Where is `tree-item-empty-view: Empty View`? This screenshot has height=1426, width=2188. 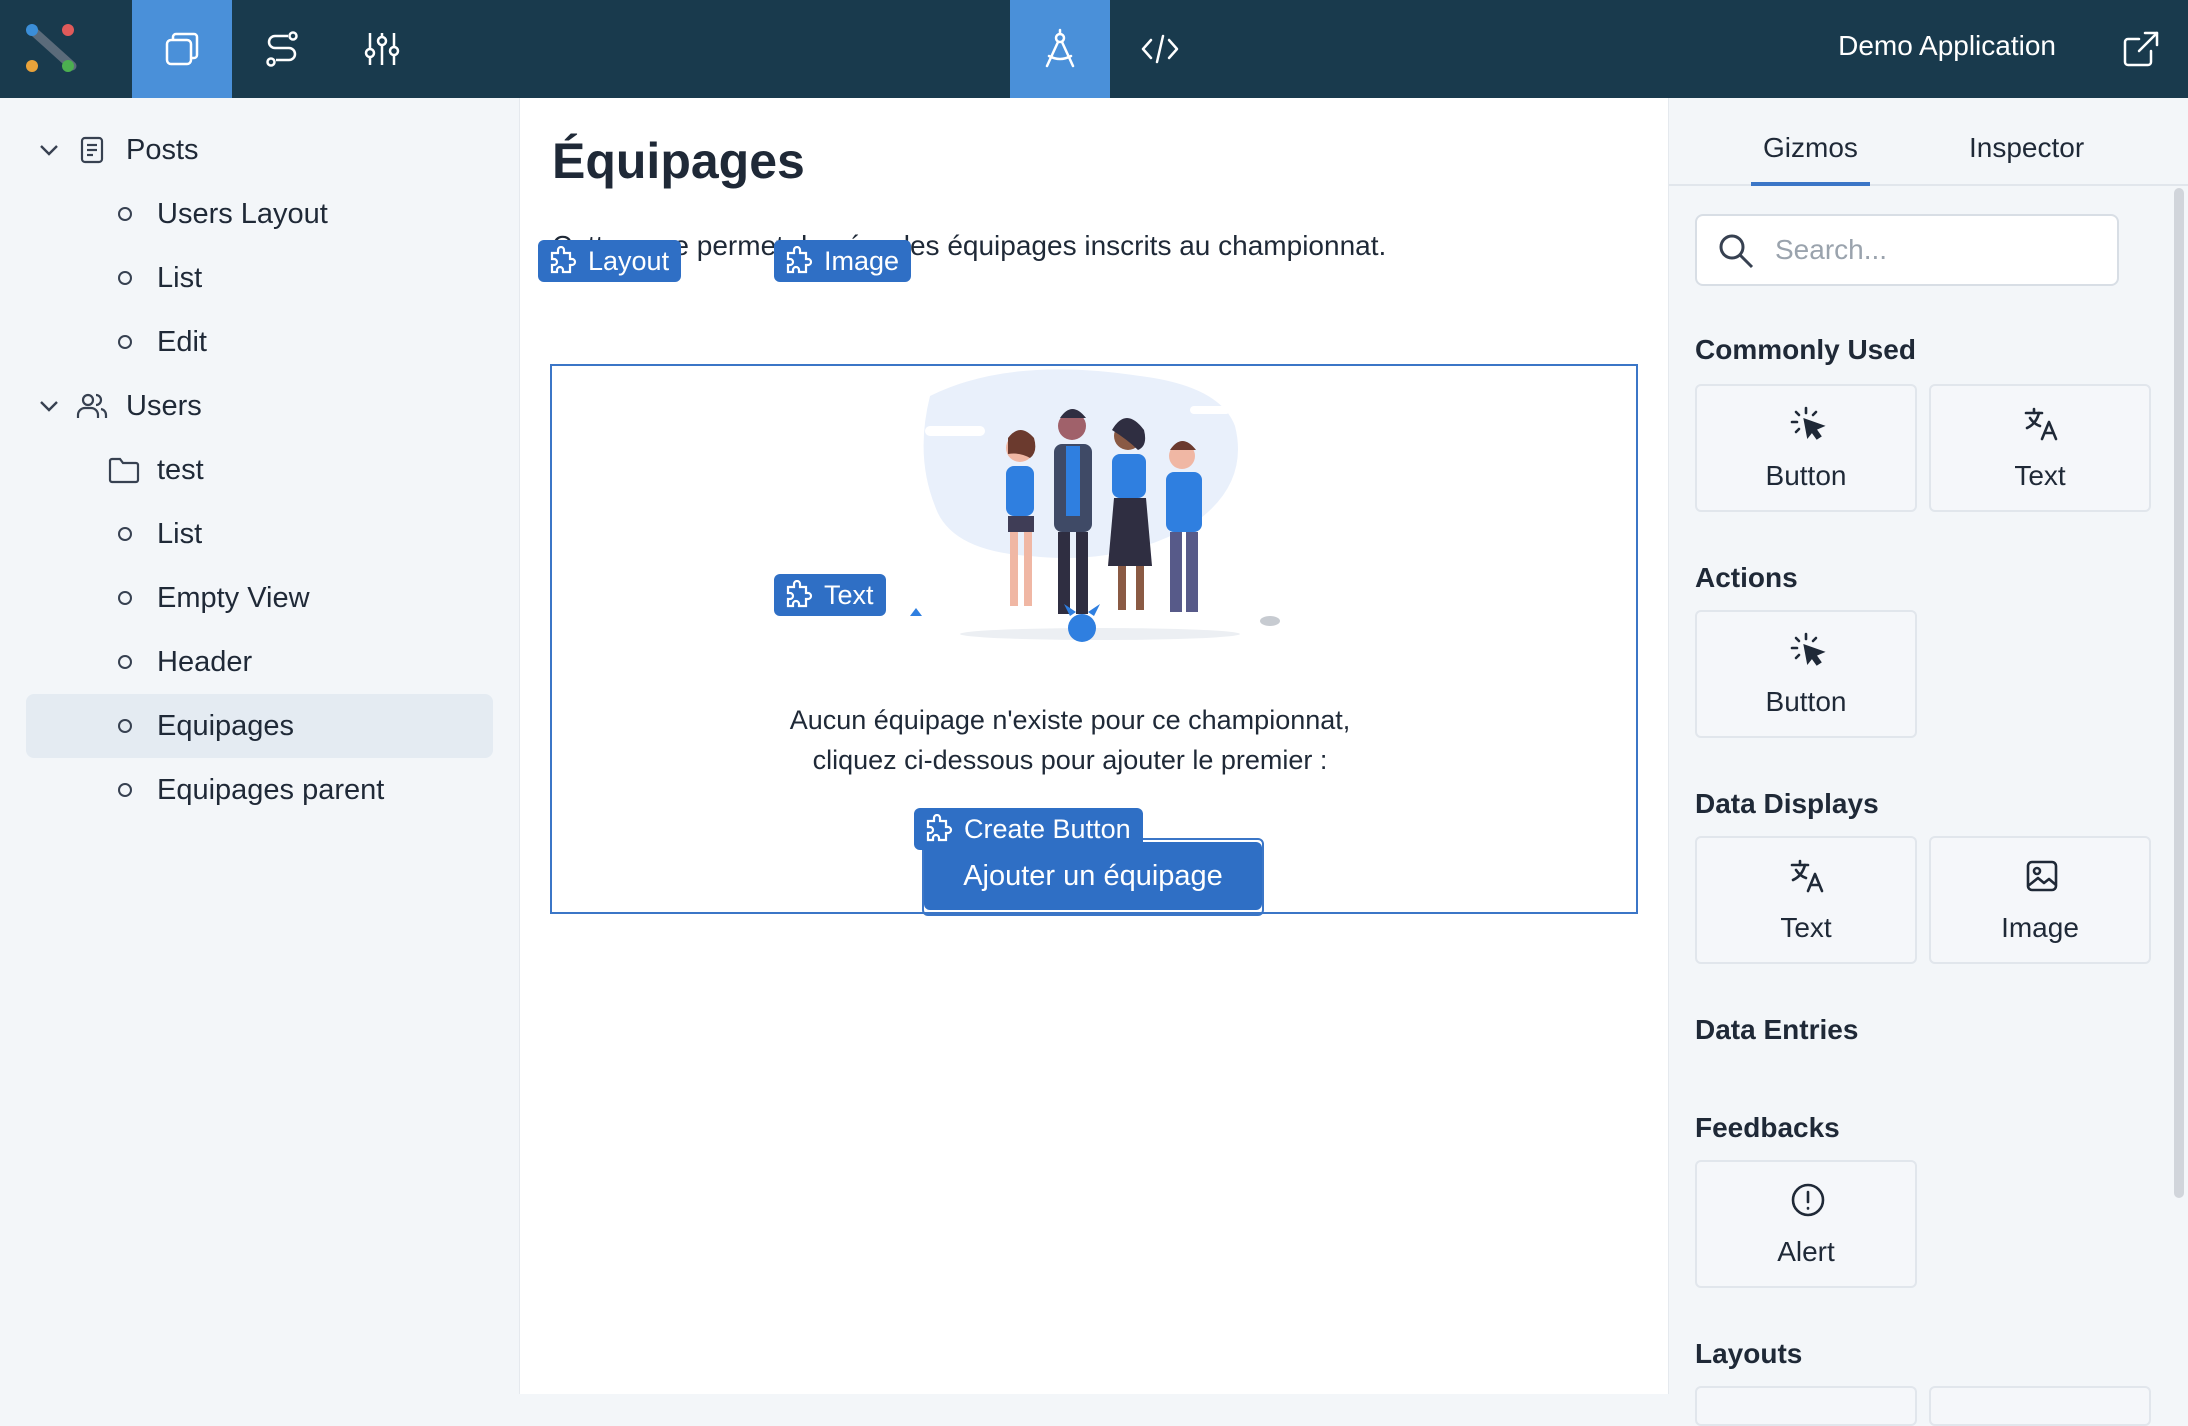
tree-item-empty-view: Empty View is located at coordinates (259, 598).